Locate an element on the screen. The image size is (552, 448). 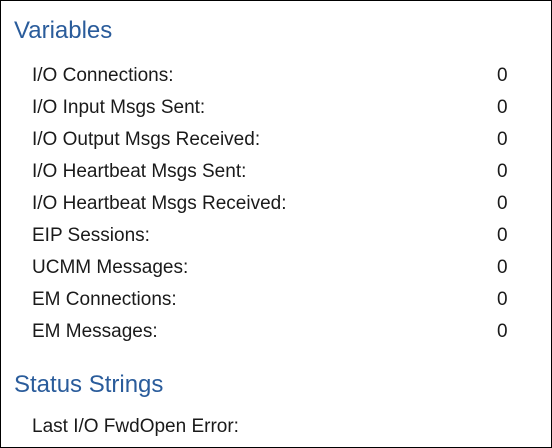
variable-row-io-heartbeat-msgs-received: I/O Heartbeat Msgs Received: 0 is located at coordinates (282, 204).